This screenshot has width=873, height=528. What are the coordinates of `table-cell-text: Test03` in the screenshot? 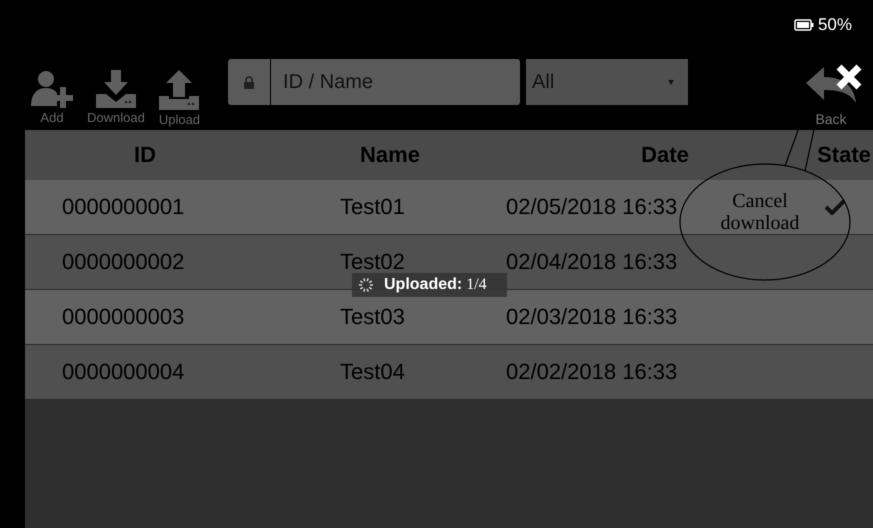 It's located at (372, 317).